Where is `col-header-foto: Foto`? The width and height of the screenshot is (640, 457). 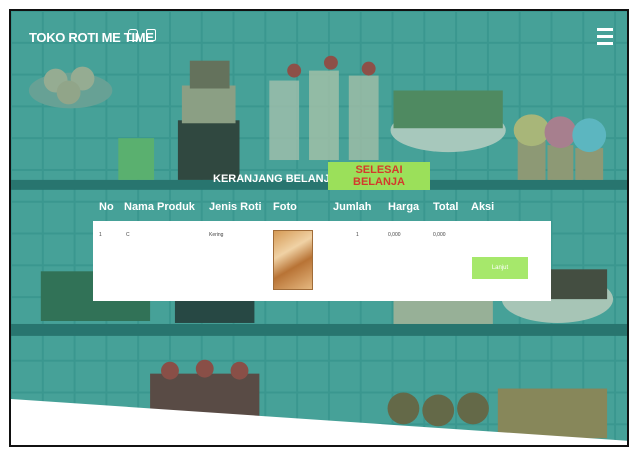
col-header-foto: Foto is located at coordinates (285, 207).